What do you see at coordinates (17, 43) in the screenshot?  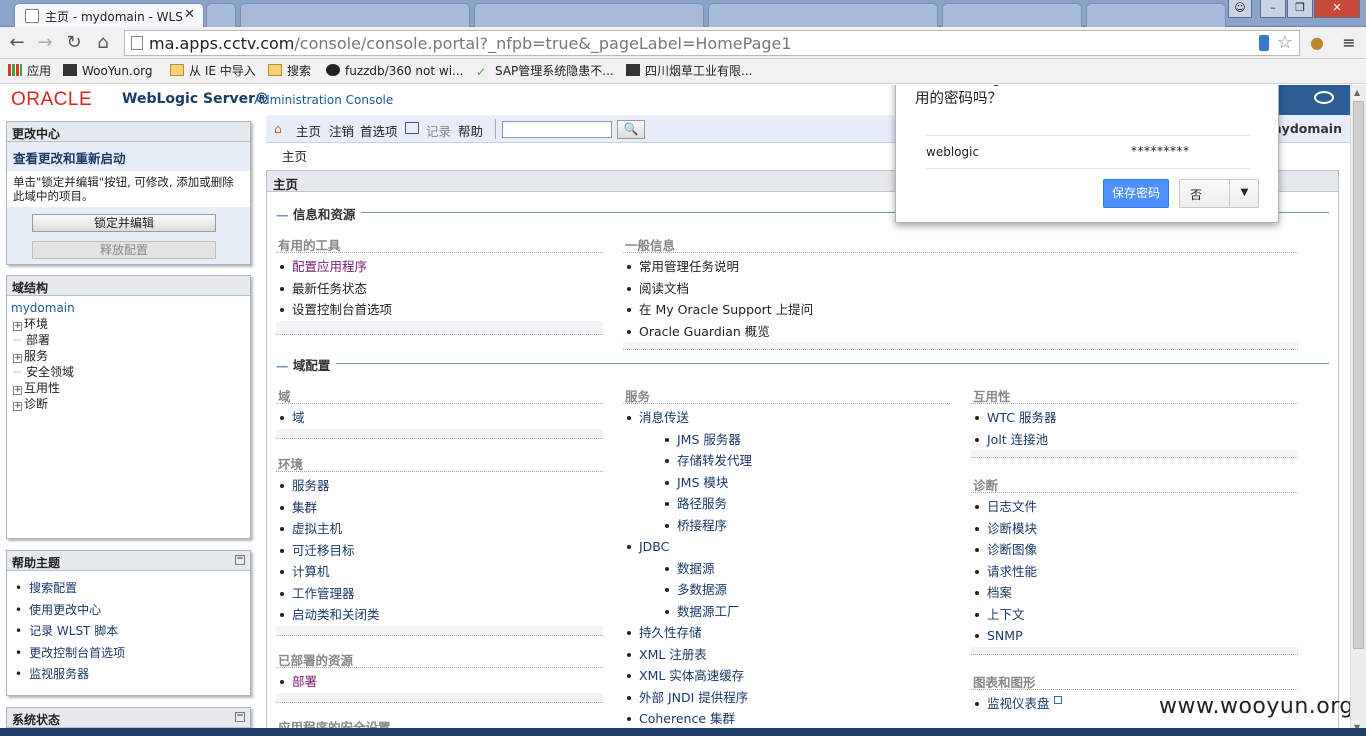 I see `back-icon: ←` at bounding box center [17, 43].